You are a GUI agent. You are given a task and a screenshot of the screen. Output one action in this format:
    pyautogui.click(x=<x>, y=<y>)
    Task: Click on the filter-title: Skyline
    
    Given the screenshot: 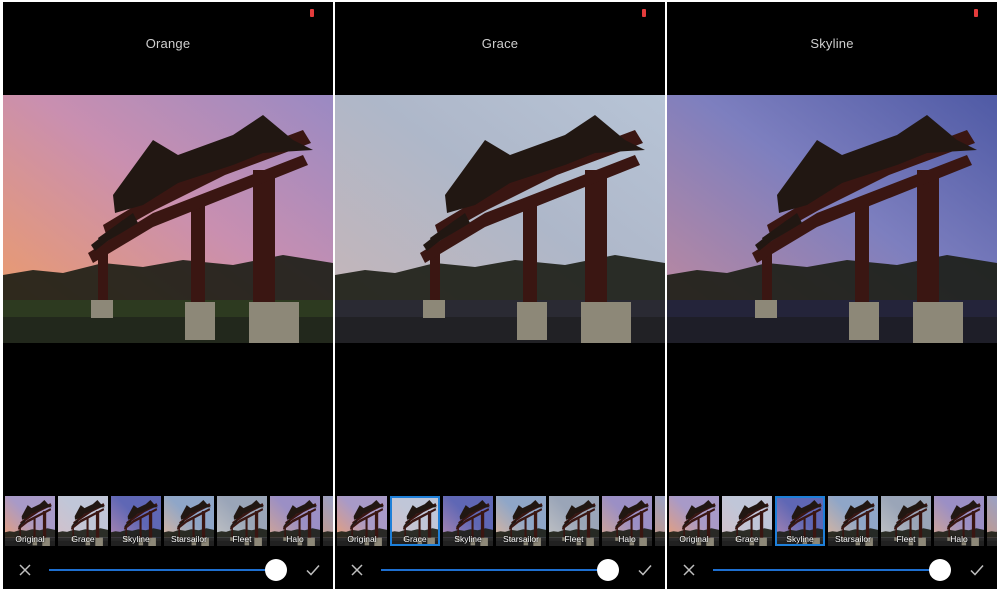 What is the action you would take?
    pyautogui.click(x=832, y=43)
    